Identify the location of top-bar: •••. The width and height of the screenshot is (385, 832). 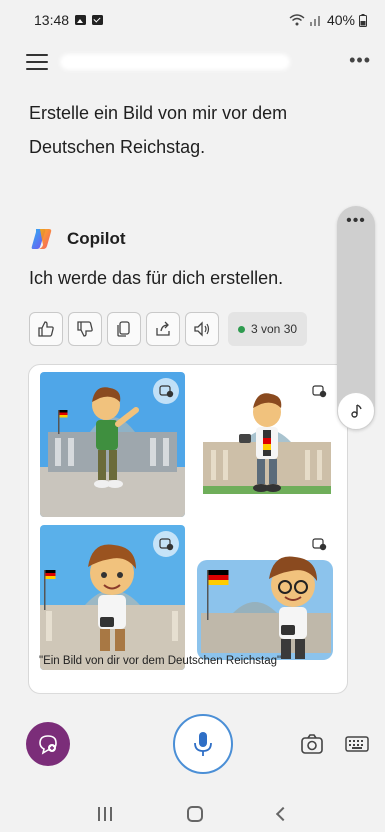
(192, 62).